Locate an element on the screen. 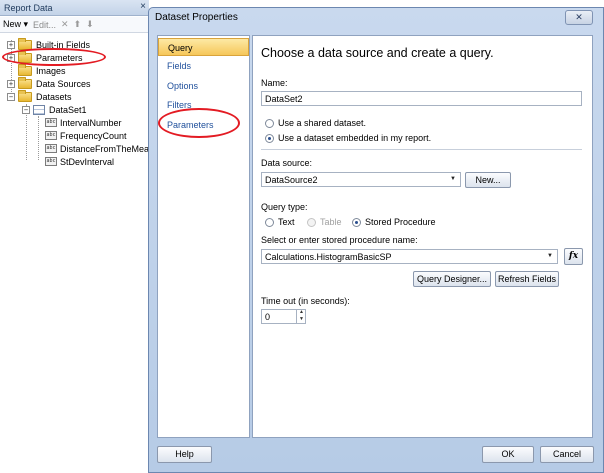 The width and height of the screenshot is (604, 473). nav-item-options: Options is located at coordinates (203, 86).